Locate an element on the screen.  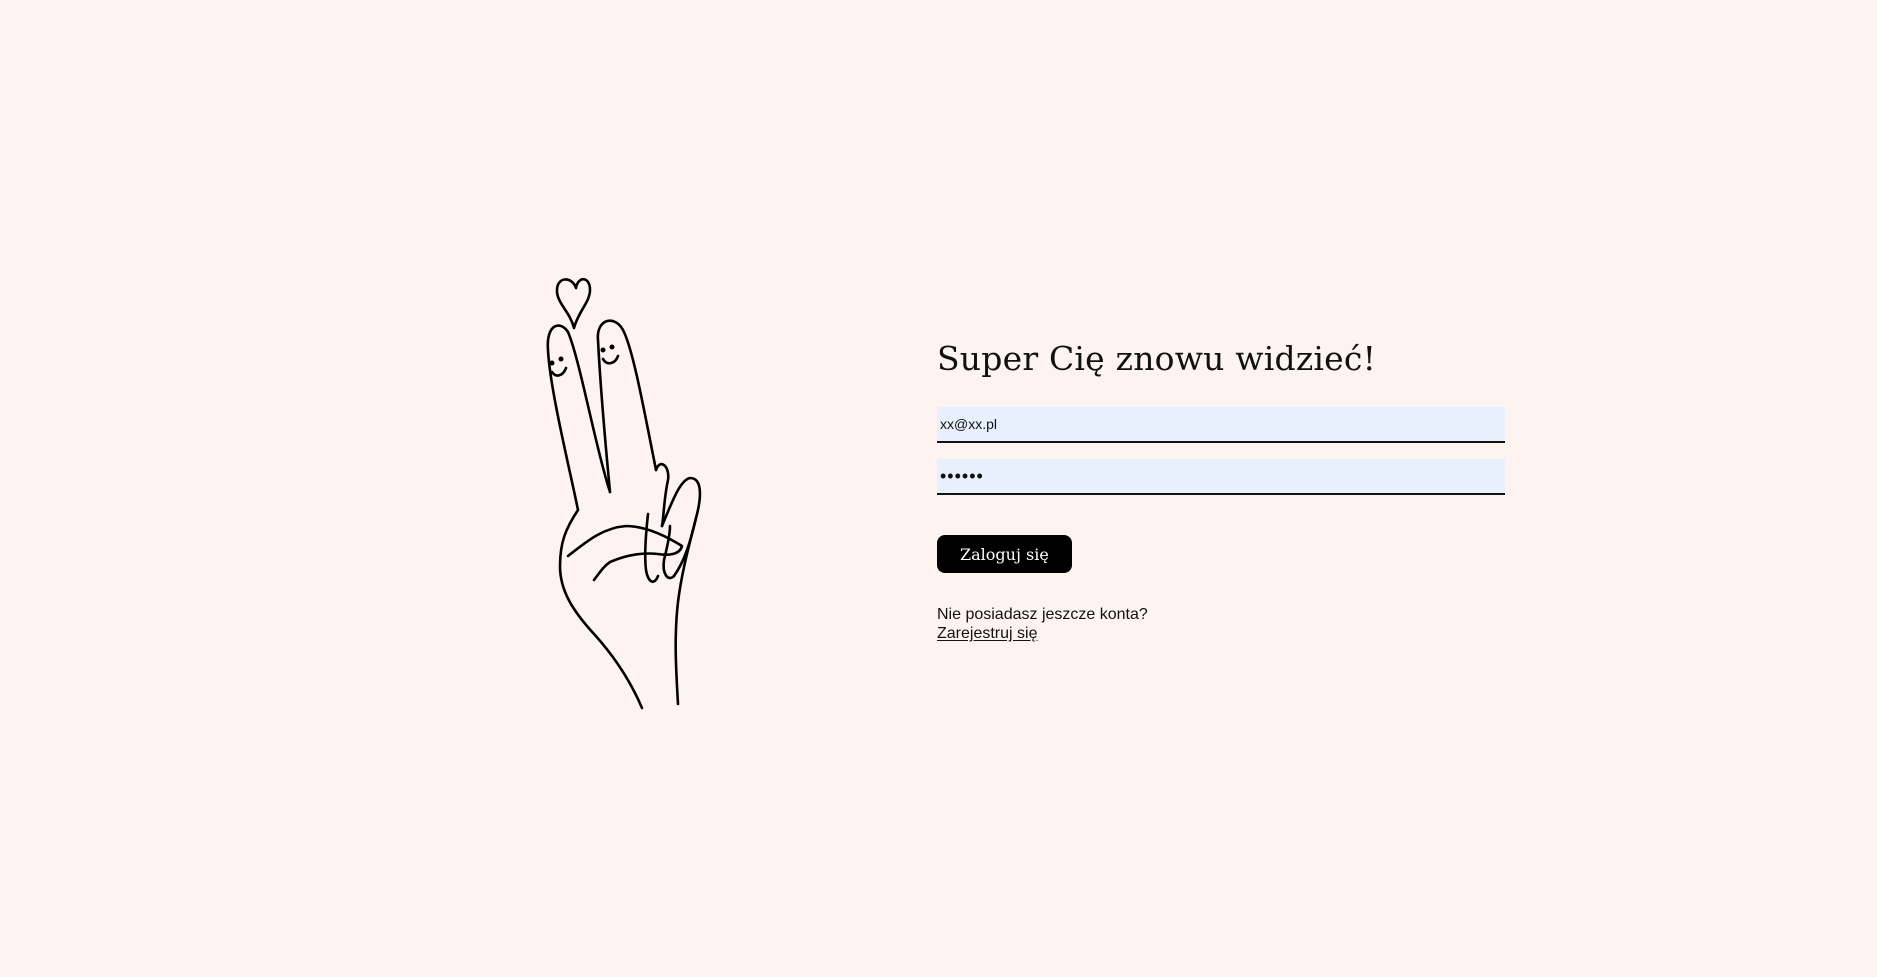
register-question: Nie posiadasz jeszcze konta? is located at coordinates (1042, 614).